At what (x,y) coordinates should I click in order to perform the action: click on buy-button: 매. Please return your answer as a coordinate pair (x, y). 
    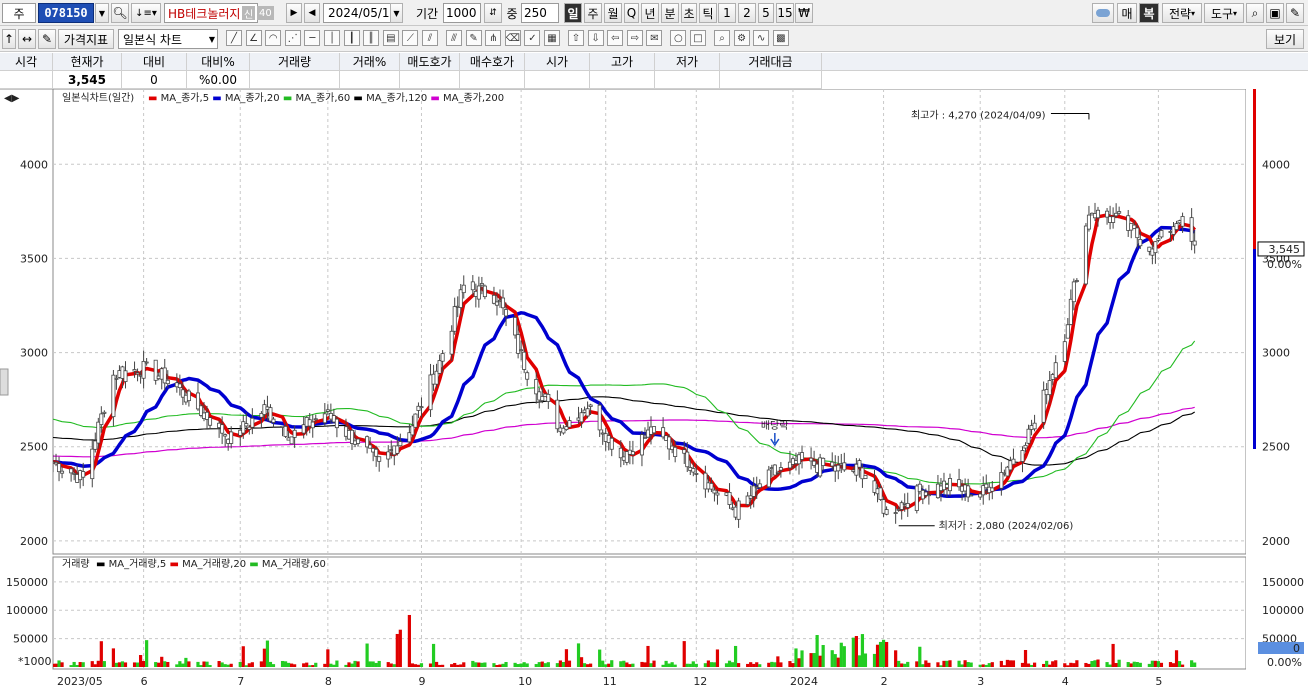
    Looking at the image, I should click on (1127, 13).